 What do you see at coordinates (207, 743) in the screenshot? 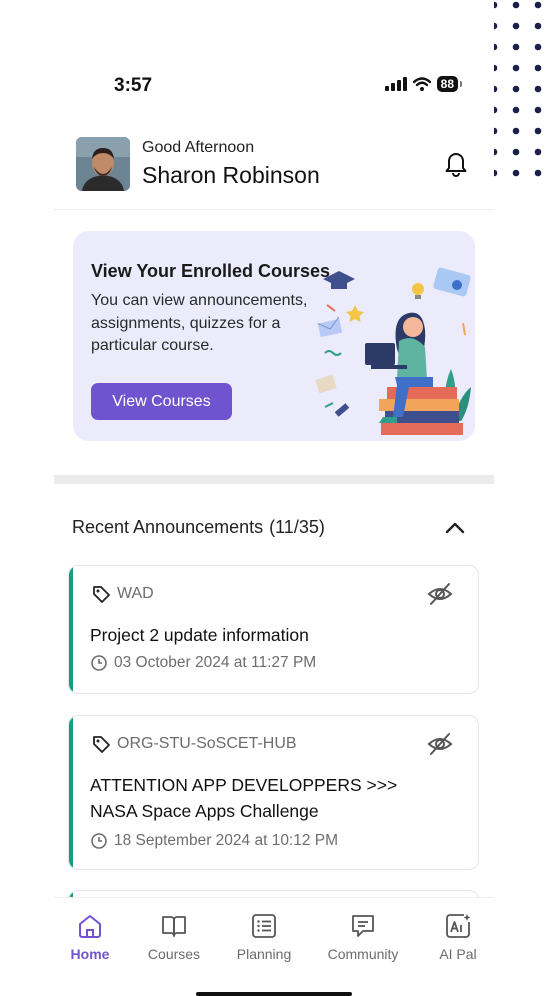
I see `announcement-course-tag: ORG-STU-SoSCET-HUB` at bounding box center [207, 743].